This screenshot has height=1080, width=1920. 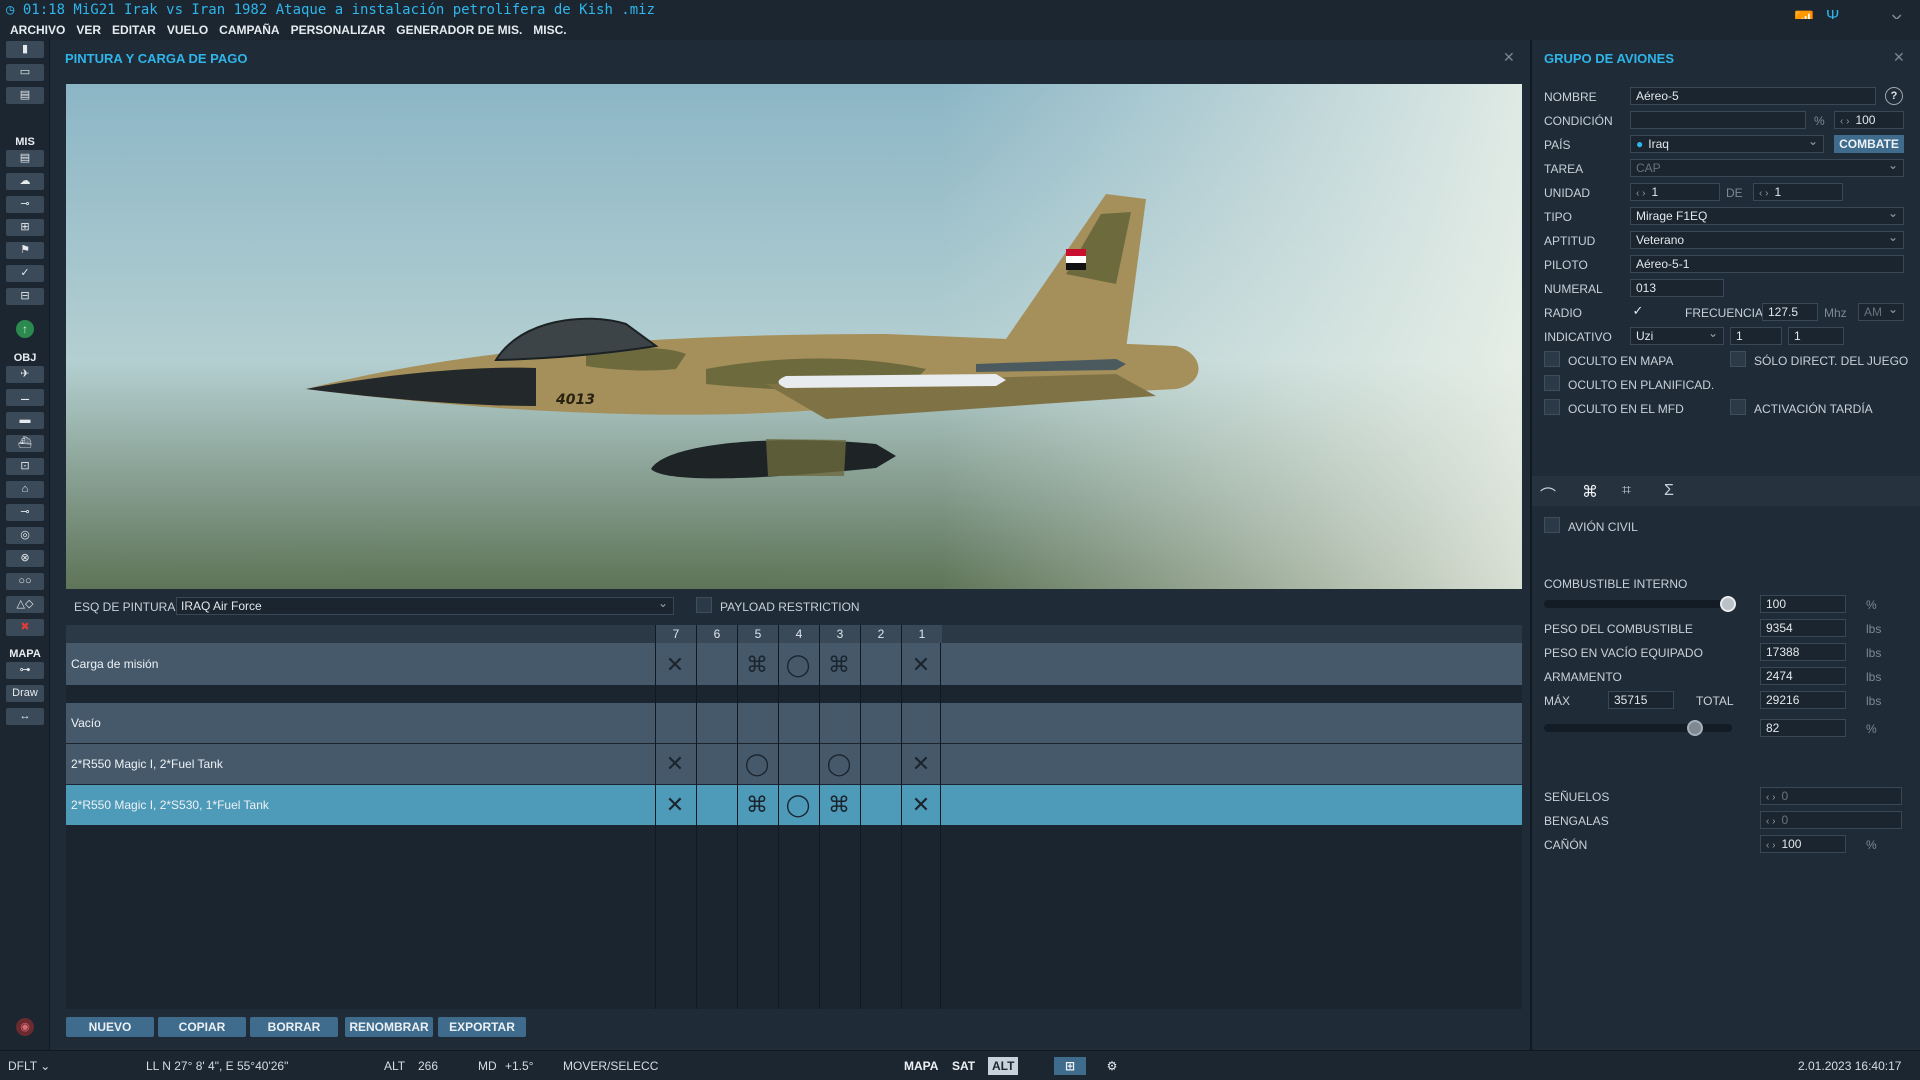 What do you see at coordinates (1767, 216) in the screenshot?
I see `type-select: Mirage F1EQ` at bounding box center [1767, 216].